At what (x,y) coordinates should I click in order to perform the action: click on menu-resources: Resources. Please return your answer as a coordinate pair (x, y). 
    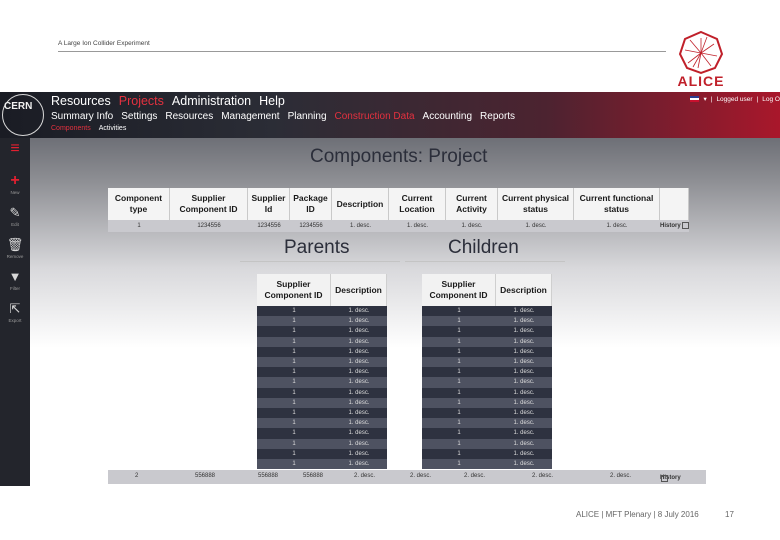
    Looking at the image, I should click on (81, 101).